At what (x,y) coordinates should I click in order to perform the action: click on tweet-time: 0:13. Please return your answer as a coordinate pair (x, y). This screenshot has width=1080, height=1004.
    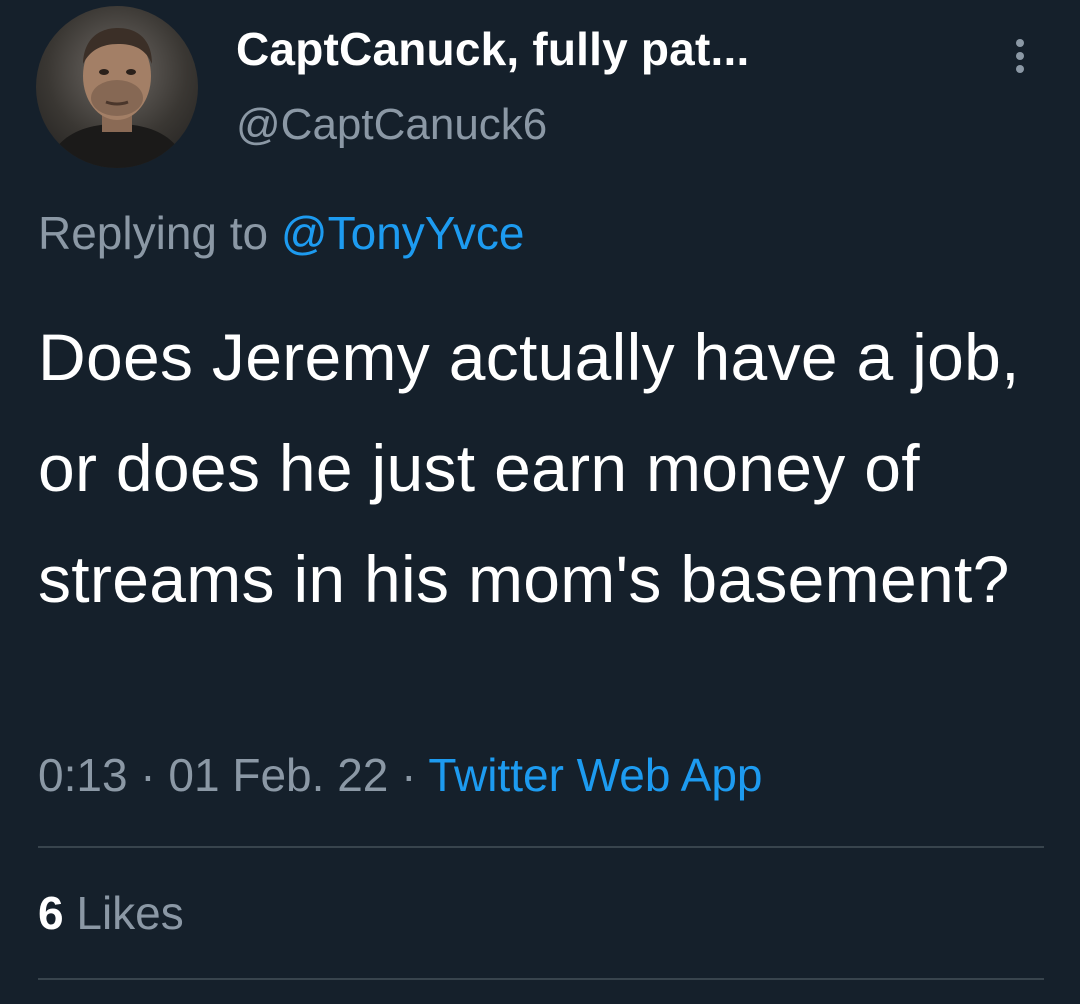
    Looking at the image, I should click on (83, 775).